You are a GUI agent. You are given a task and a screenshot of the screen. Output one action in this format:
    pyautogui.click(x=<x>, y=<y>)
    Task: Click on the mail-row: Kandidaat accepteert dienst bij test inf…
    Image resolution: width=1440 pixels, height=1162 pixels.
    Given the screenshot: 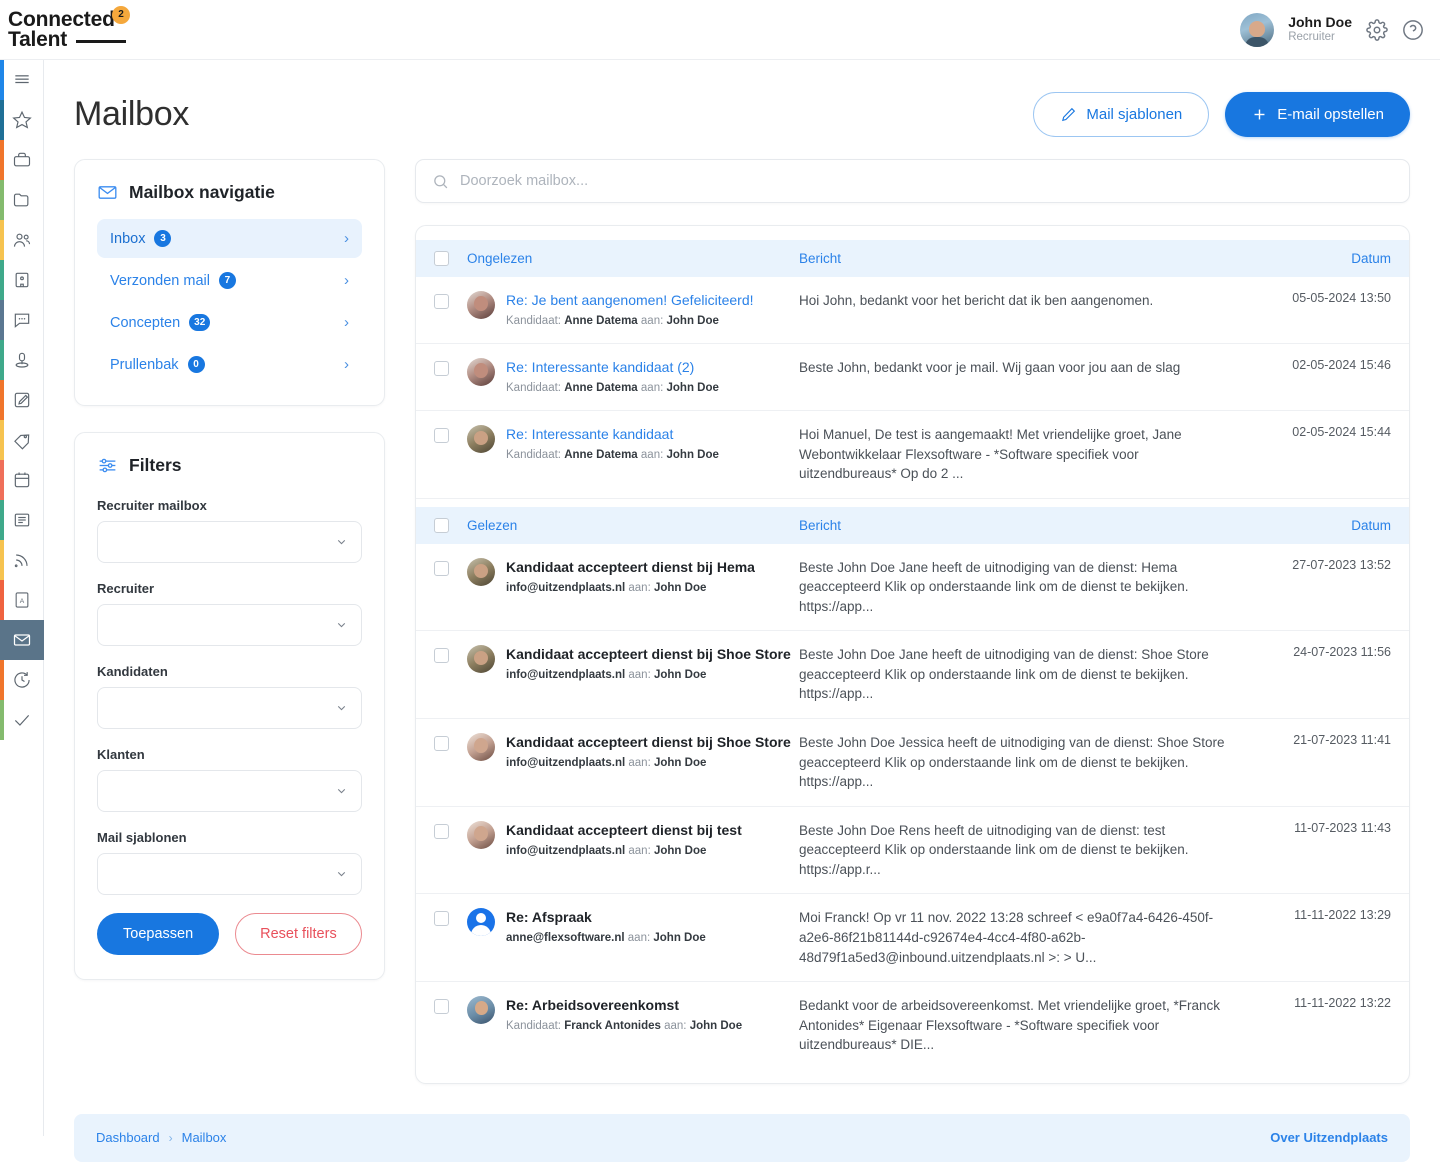 What is the action you would take?
    pyautogui.click(x=912, y=851)
    